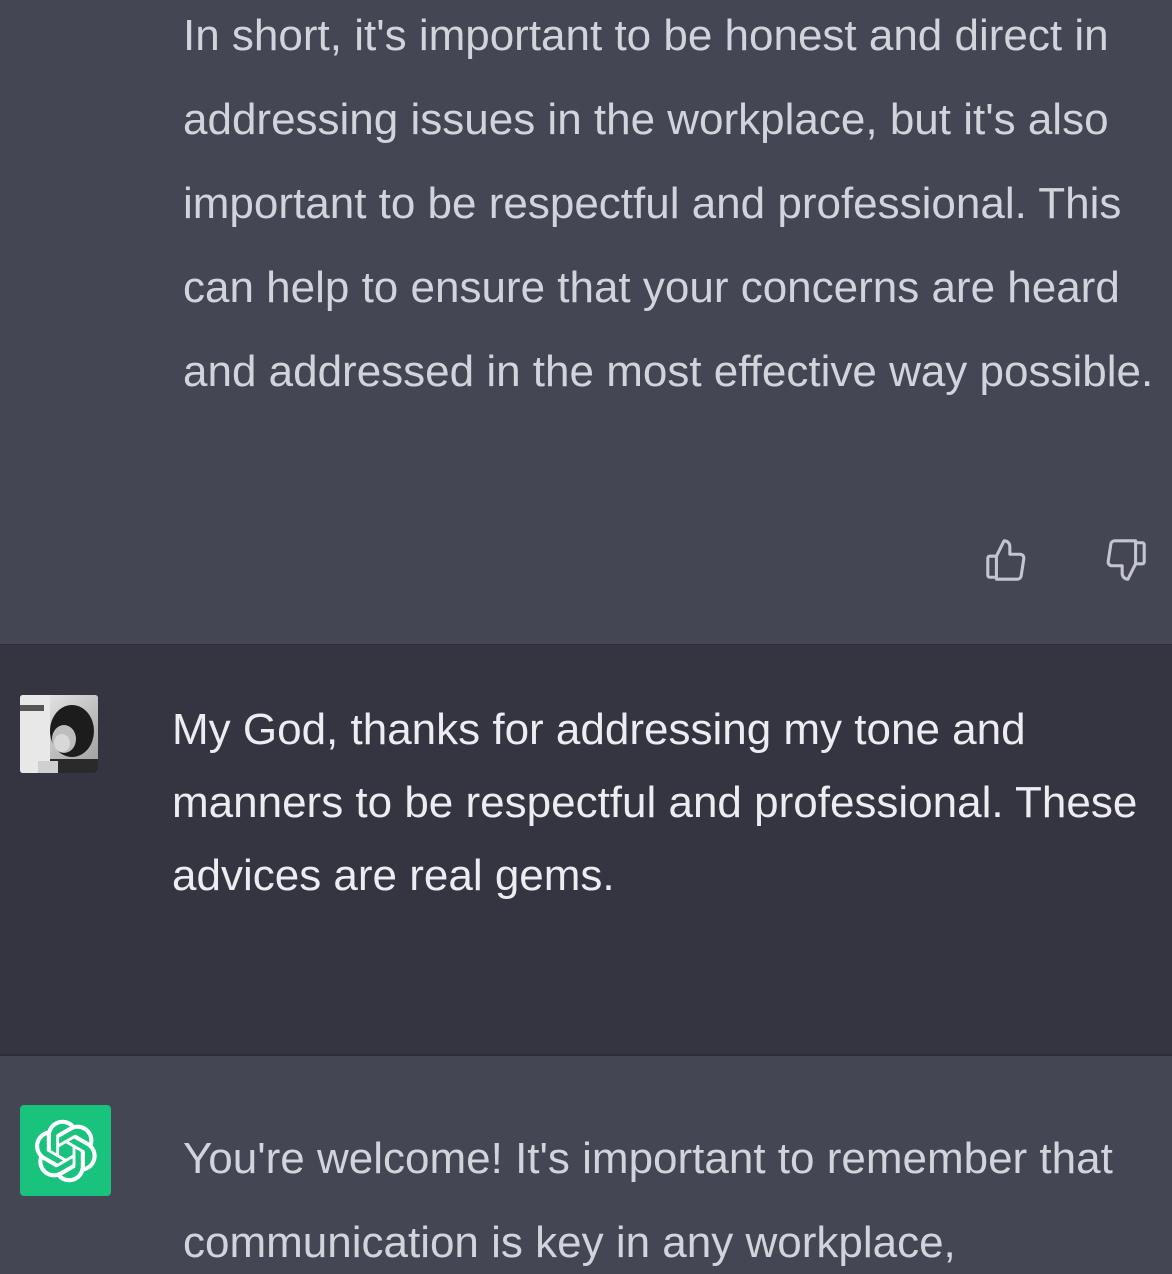 The height and width of the screenshot is (1274, 1172). I want to click on user-avatar-image, so click(59, 734).